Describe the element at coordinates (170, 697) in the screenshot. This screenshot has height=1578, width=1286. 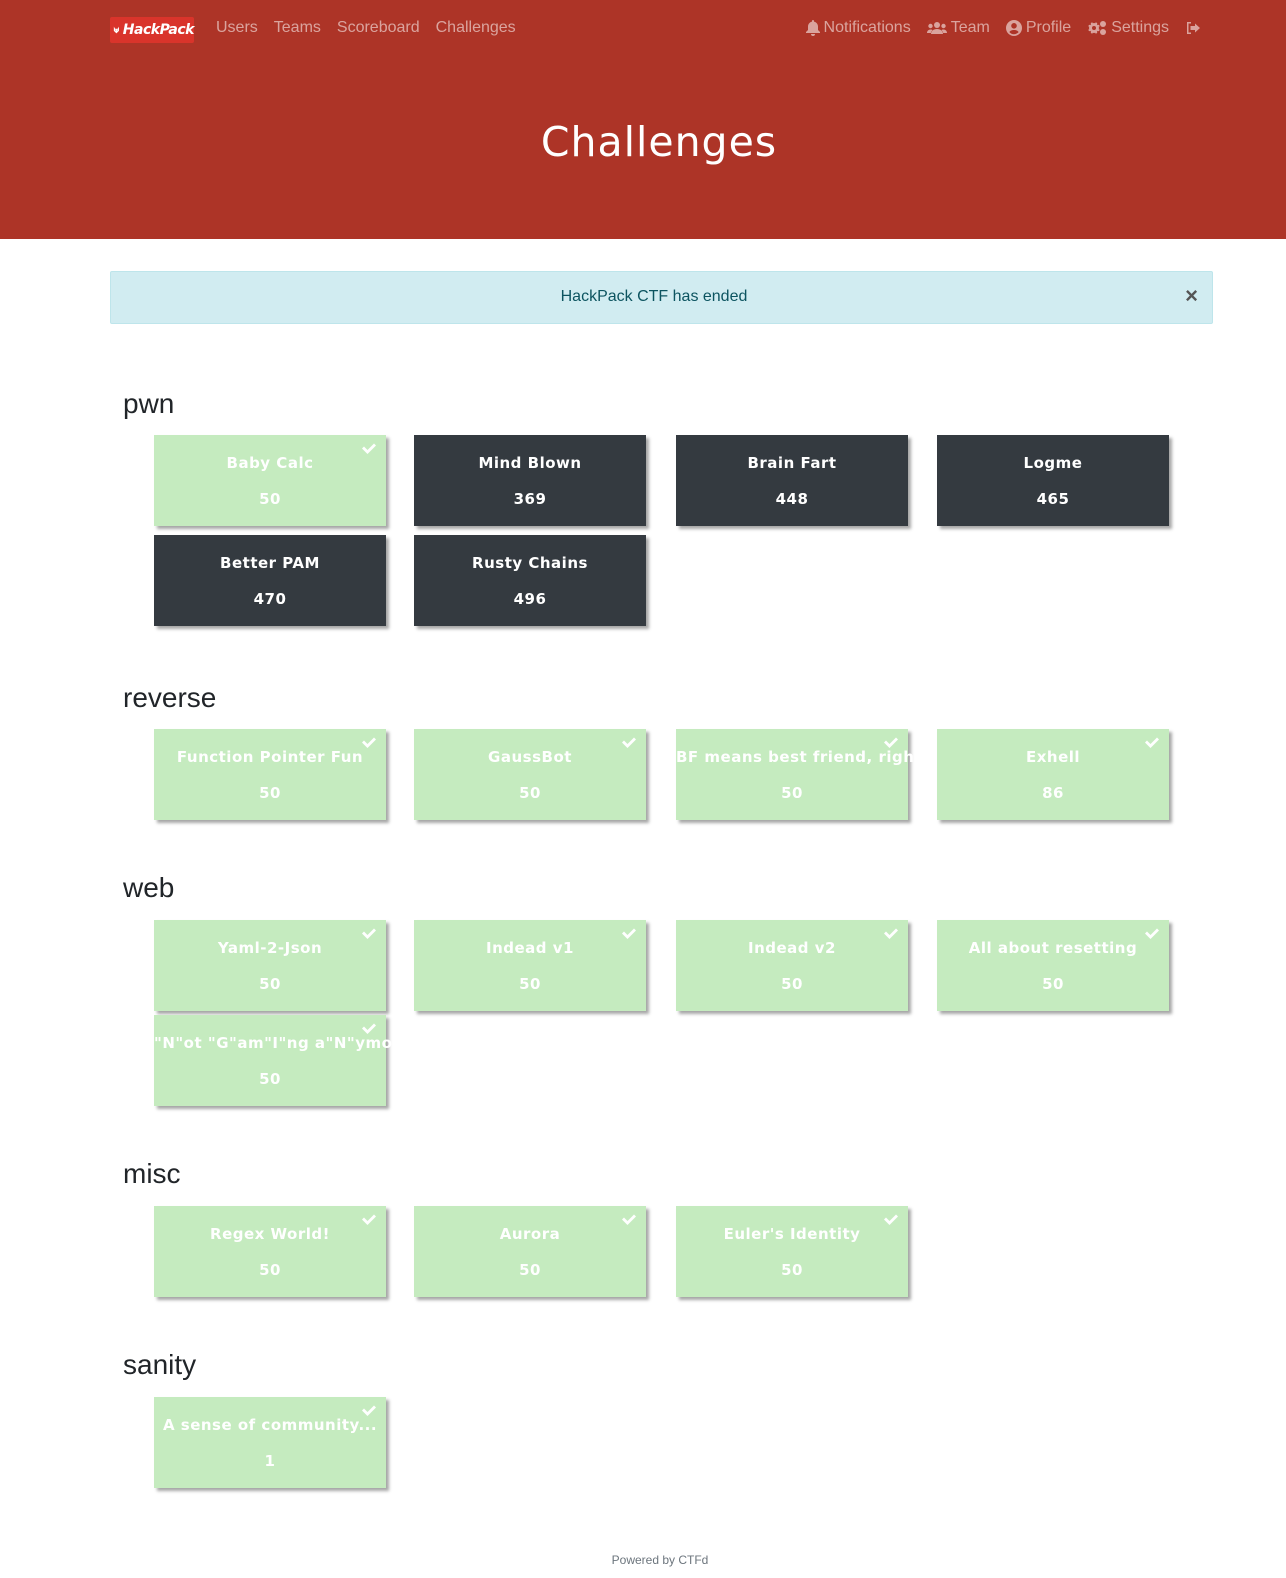
I see `category-title-reverse: reverse` at that location.